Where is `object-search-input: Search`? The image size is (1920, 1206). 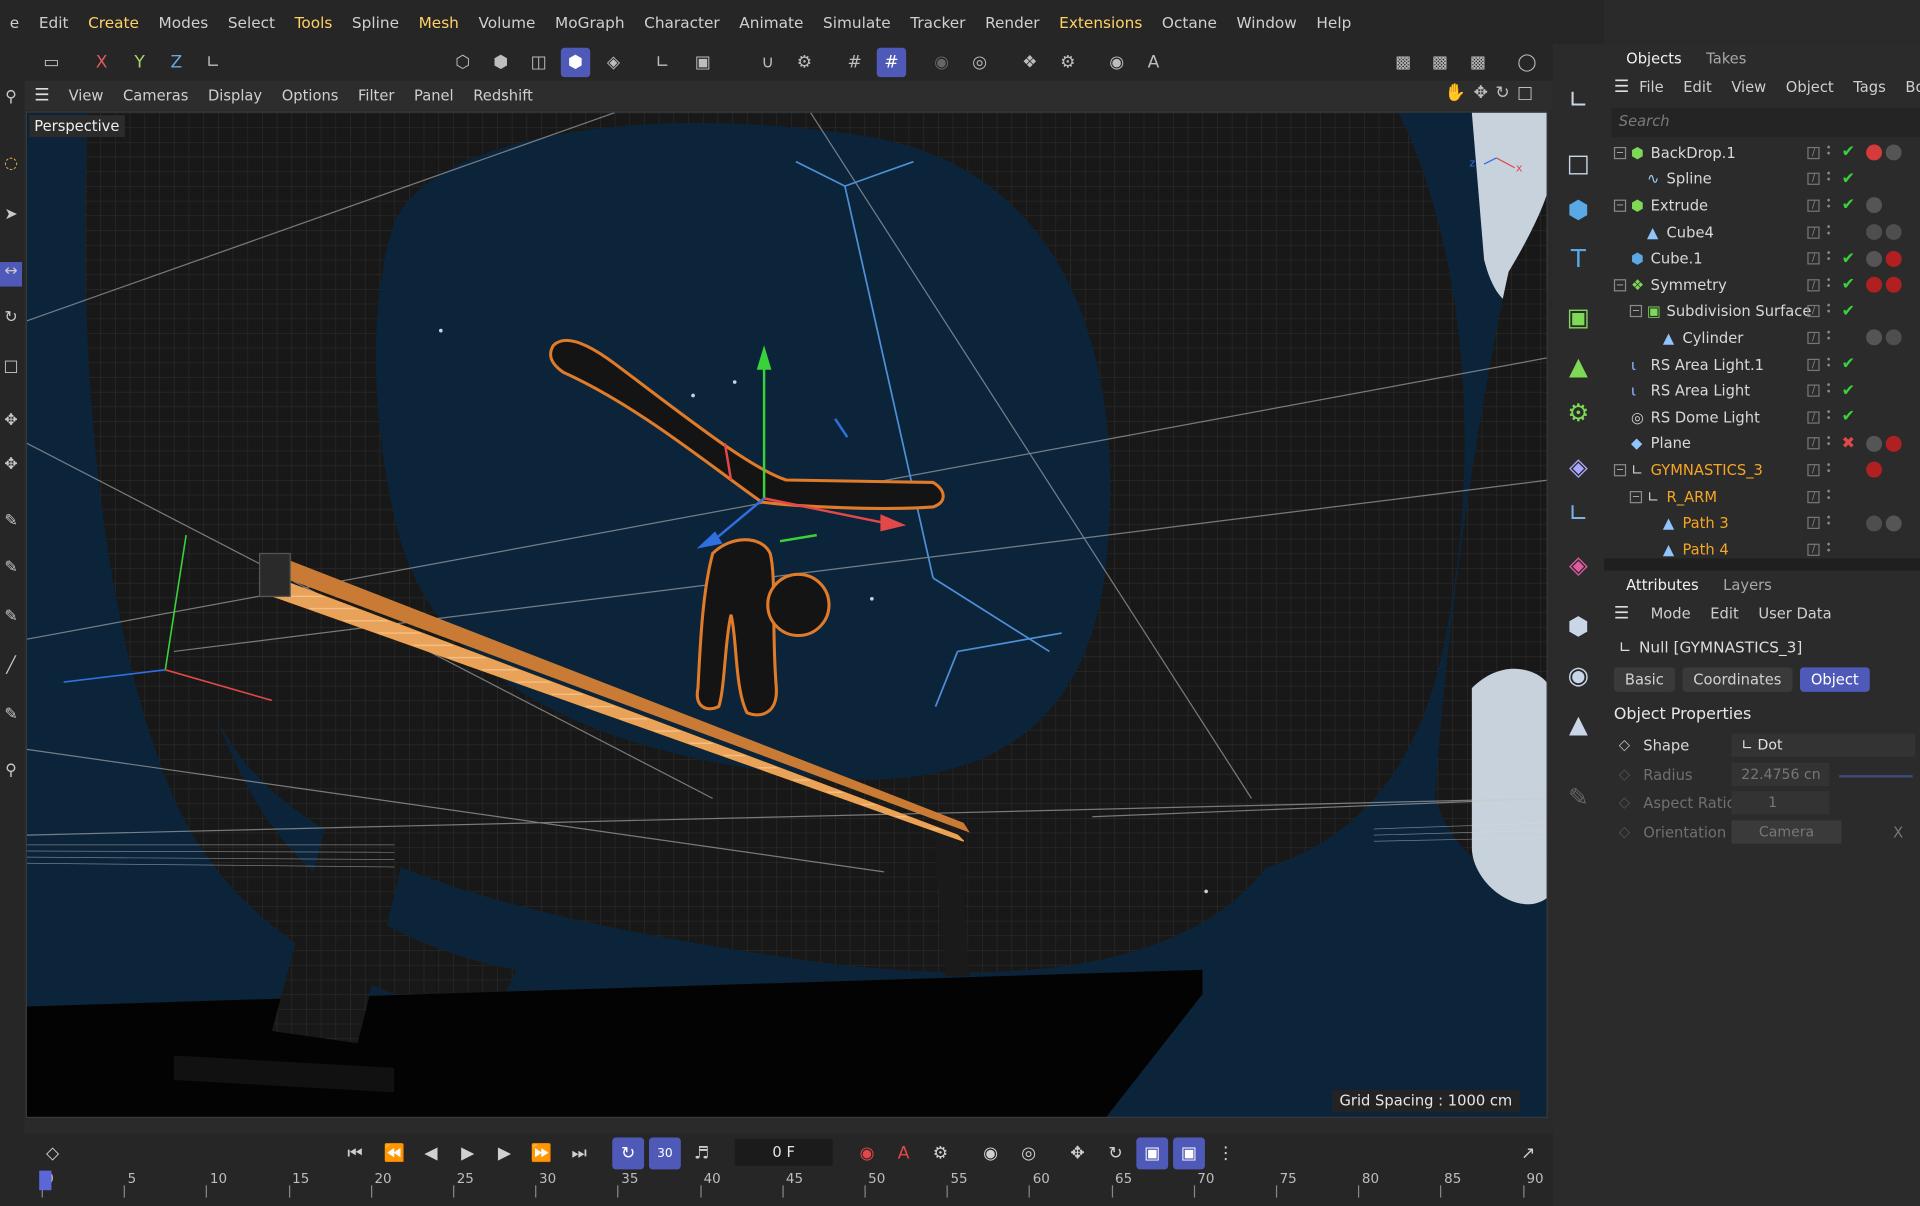 object-search-input: Search is located at coordinates (1765, 122).